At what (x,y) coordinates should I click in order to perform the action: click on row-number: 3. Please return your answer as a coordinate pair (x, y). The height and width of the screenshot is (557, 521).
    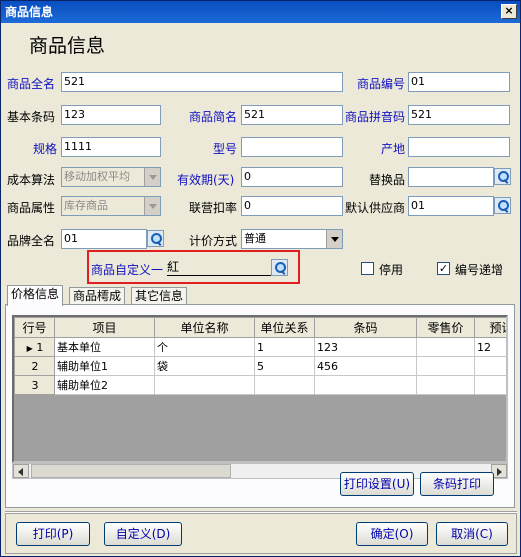
    Looking at the image, I should click on (34, 385).